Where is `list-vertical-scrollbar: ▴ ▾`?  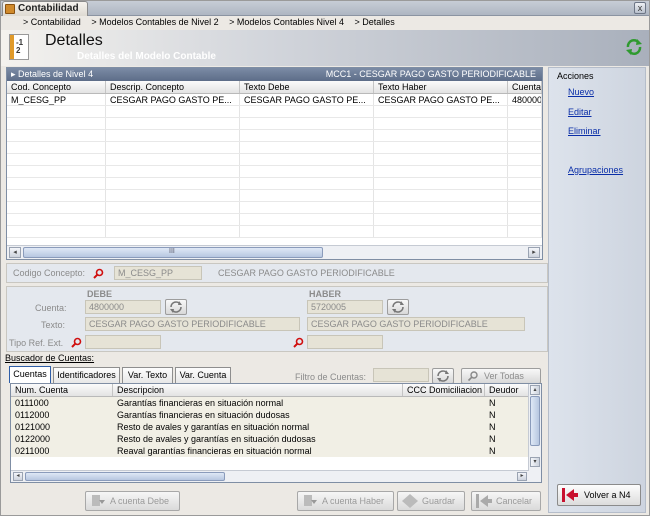
list-vertical-scrollbar: ▴ ▾ is located at coordinates (534, 433).